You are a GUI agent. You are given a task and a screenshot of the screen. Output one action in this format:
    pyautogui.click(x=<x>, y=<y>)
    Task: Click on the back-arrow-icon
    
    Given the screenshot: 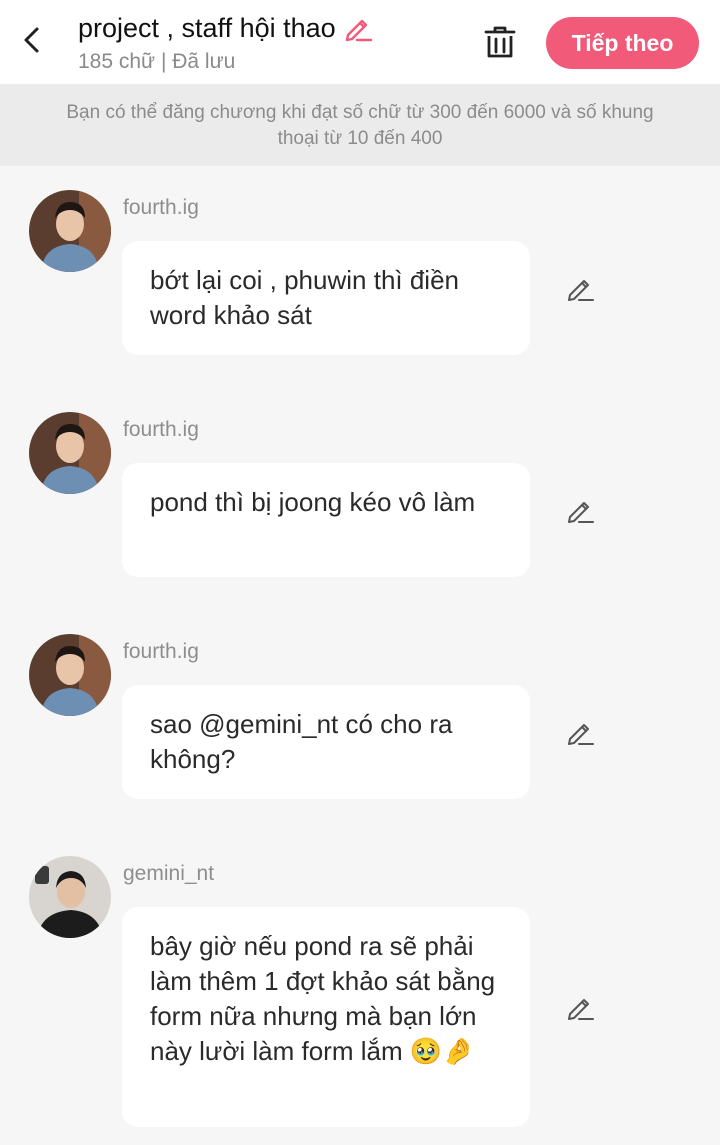 What is the action you would take?
    pyautogui.click(x=31, y=40)
    